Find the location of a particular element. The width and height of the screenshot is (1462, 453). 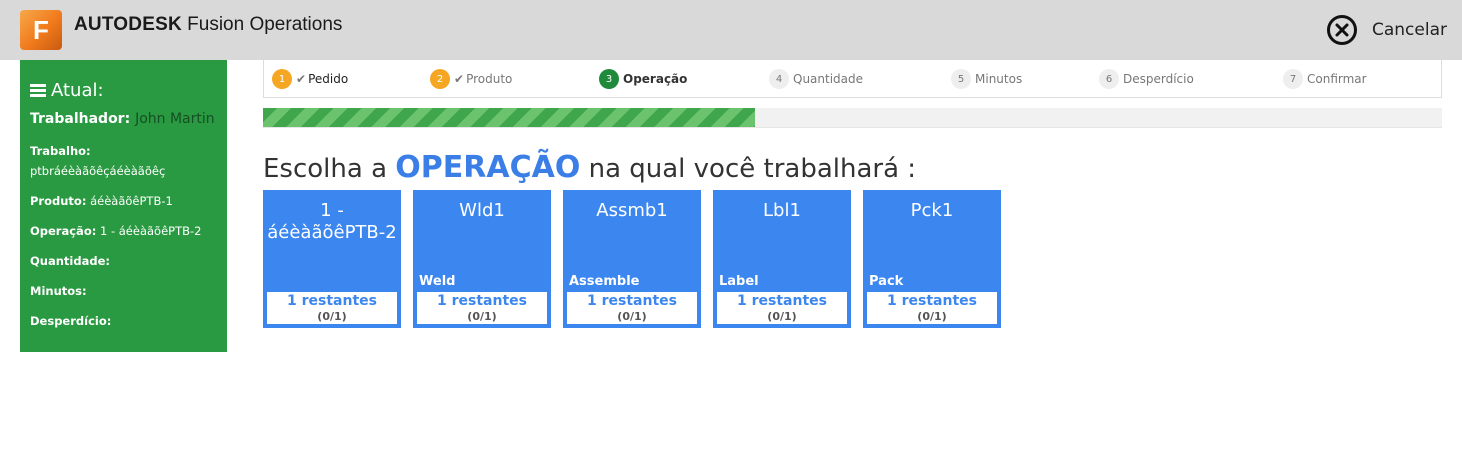

job-row: Trabalho: is located at coordinates (60, 151).